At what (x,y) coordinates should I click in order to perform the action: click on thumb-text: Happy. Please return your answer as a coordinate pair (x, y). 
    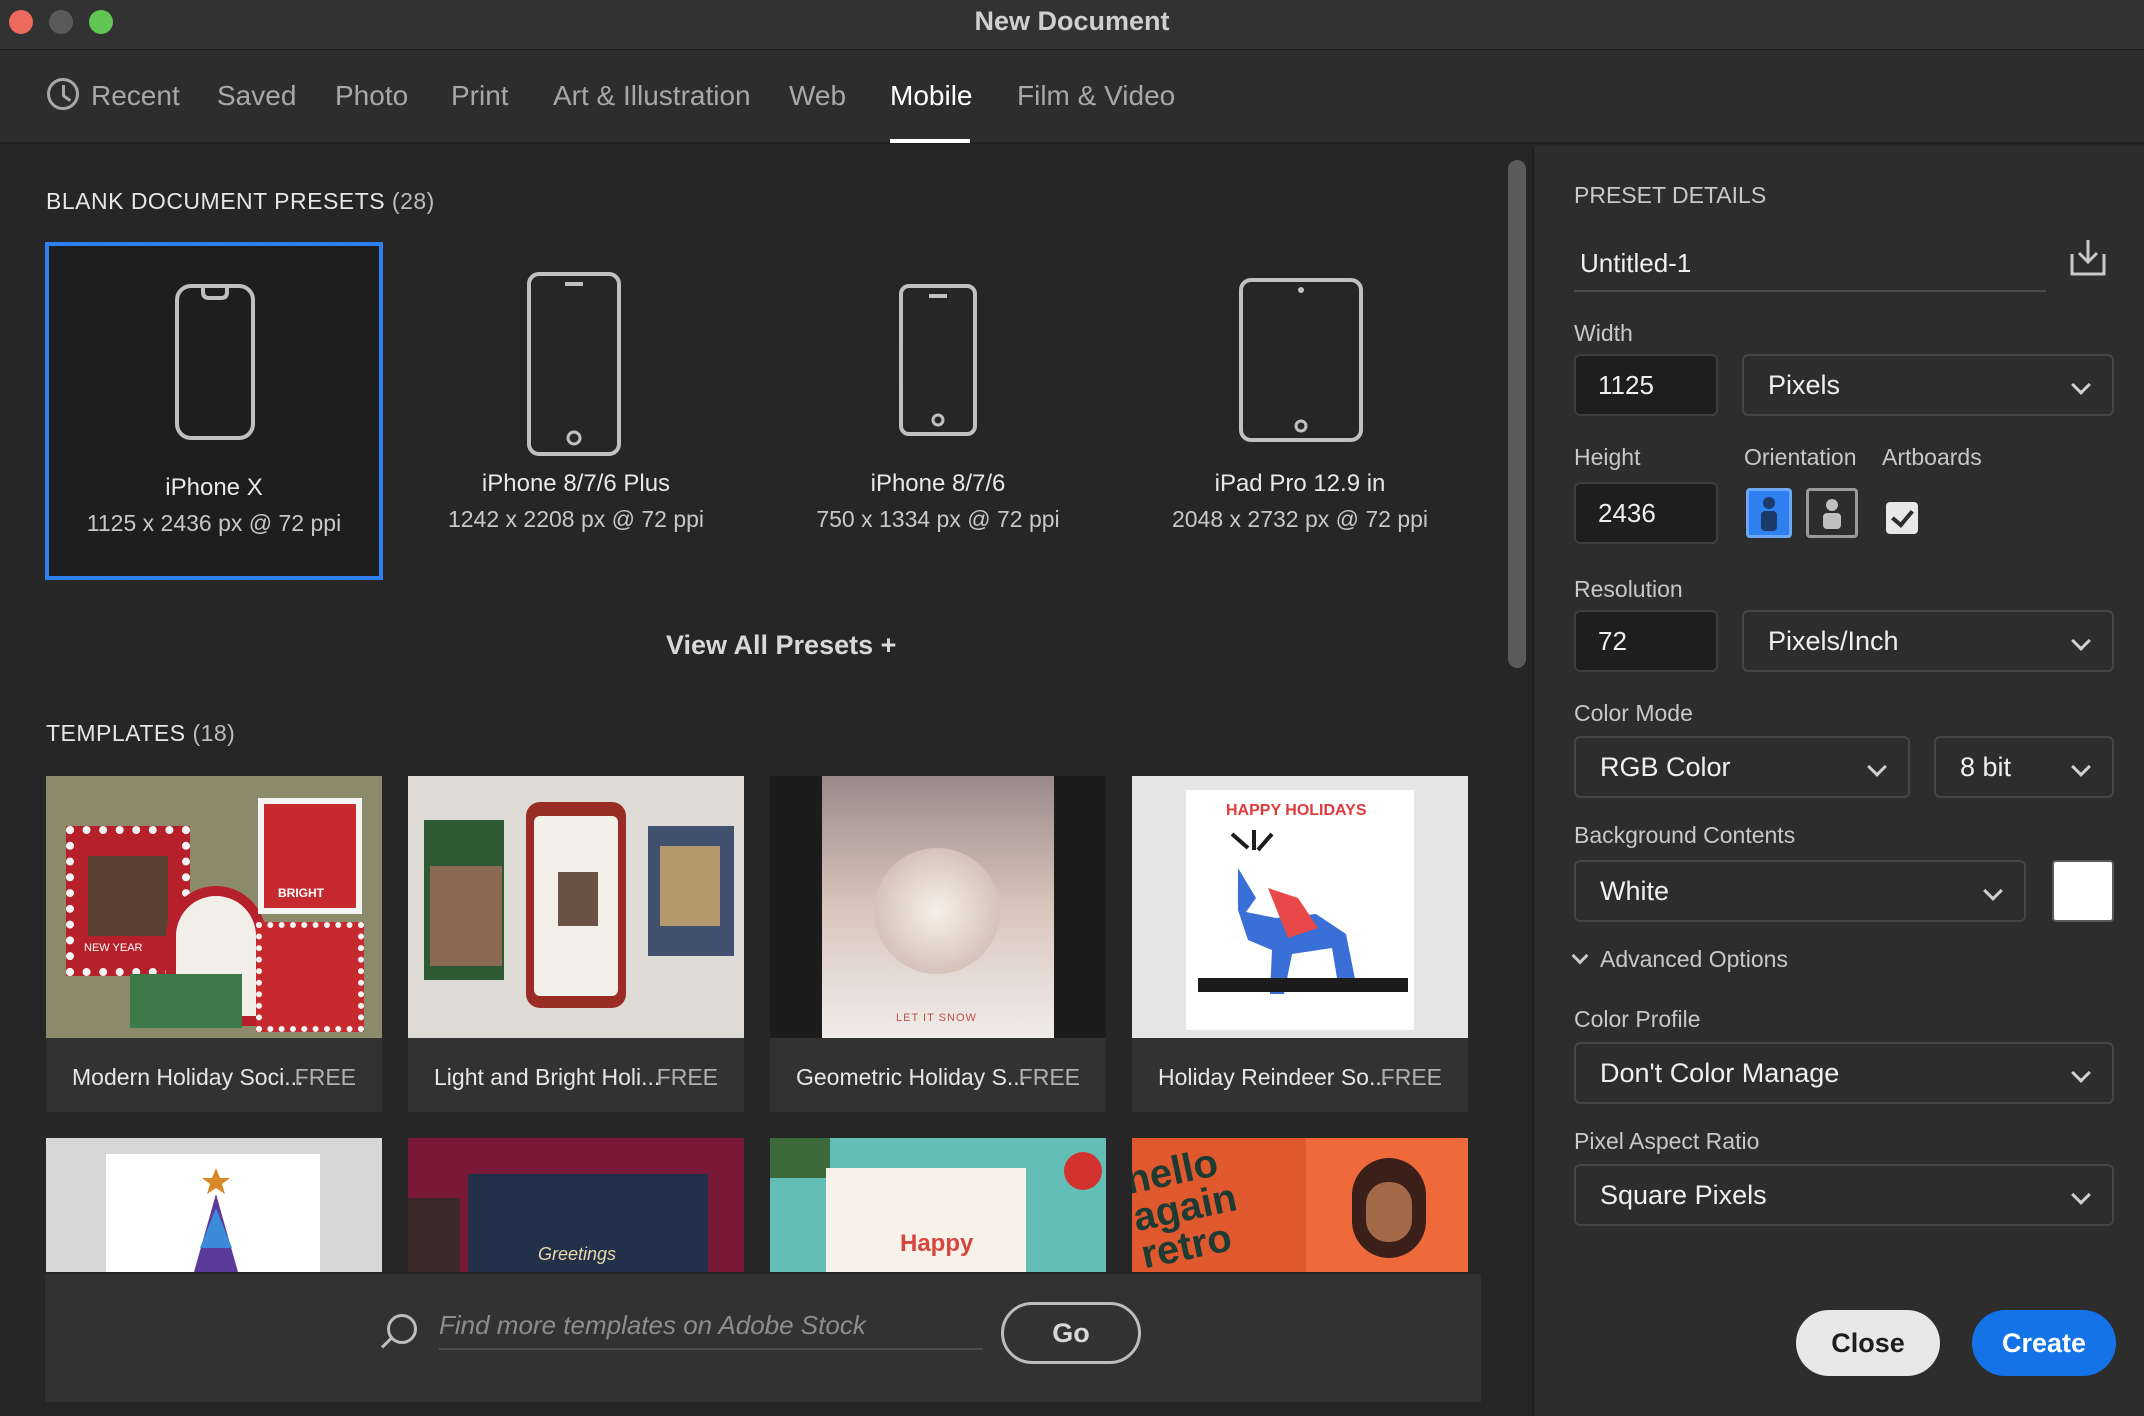
    Looking at the image, I should click on (937, 1243).